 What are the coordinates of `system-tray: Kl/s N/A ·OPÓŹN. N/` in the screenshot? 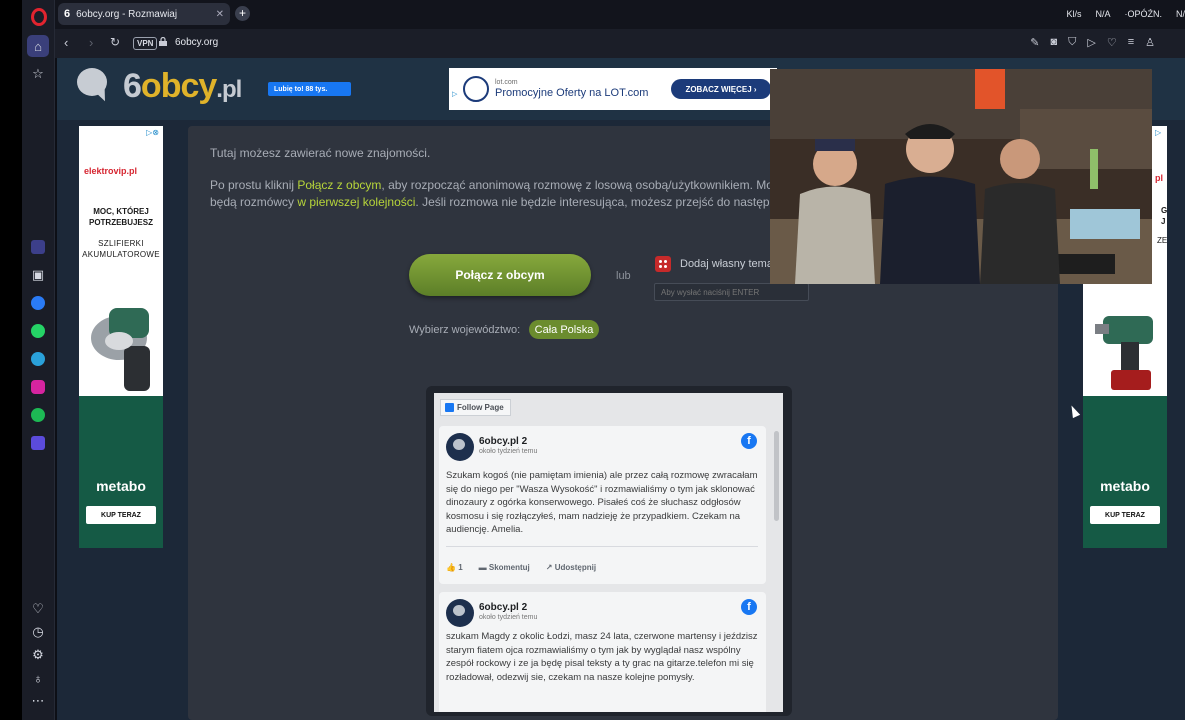 It's located at (1125, 14).